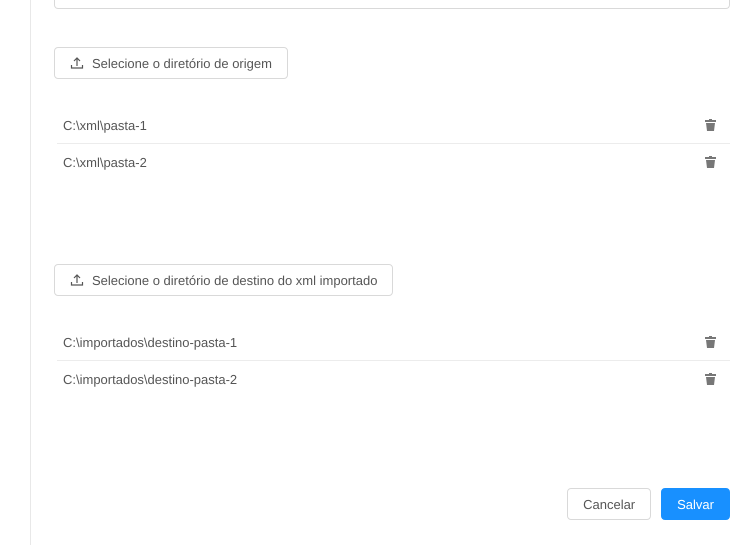 This screenshot has height=545, width=747. I want to click on upload-button: Selecione o diretório de origem, so click(171, 63).